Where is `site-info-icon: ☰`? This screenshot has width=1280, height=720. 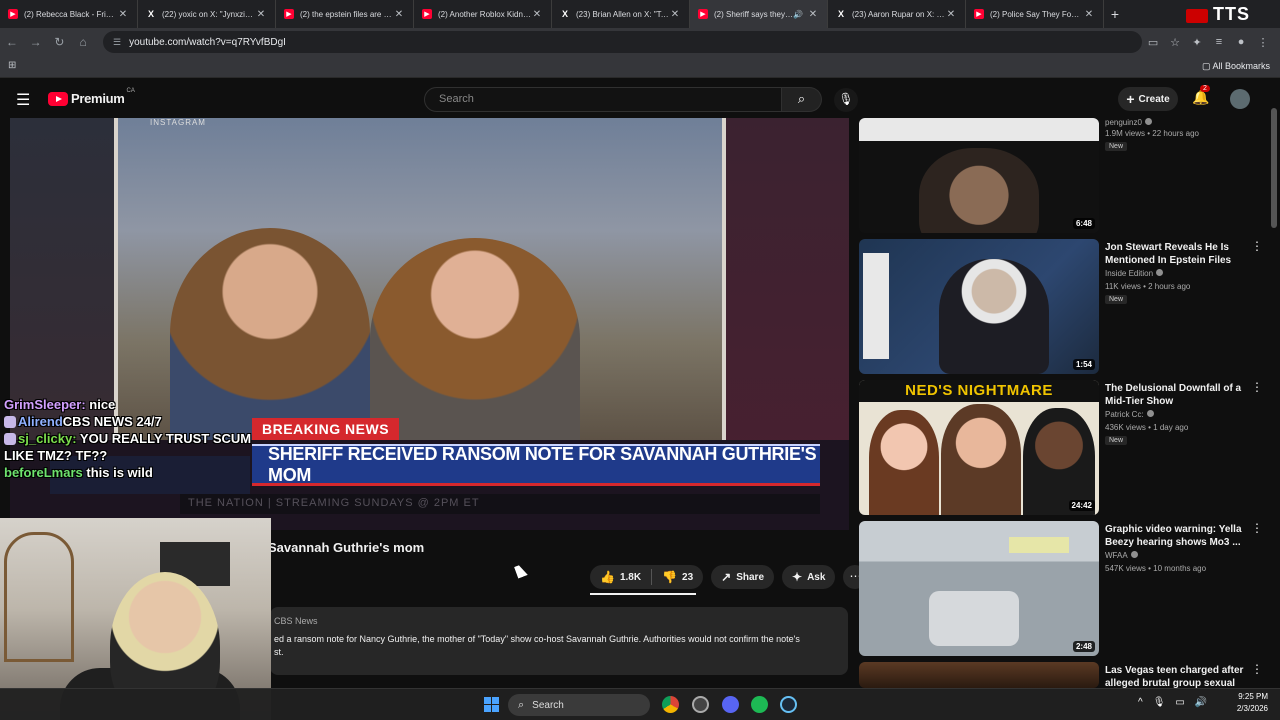
site-info-icon: ☰ is located at coordinates (117, 42).